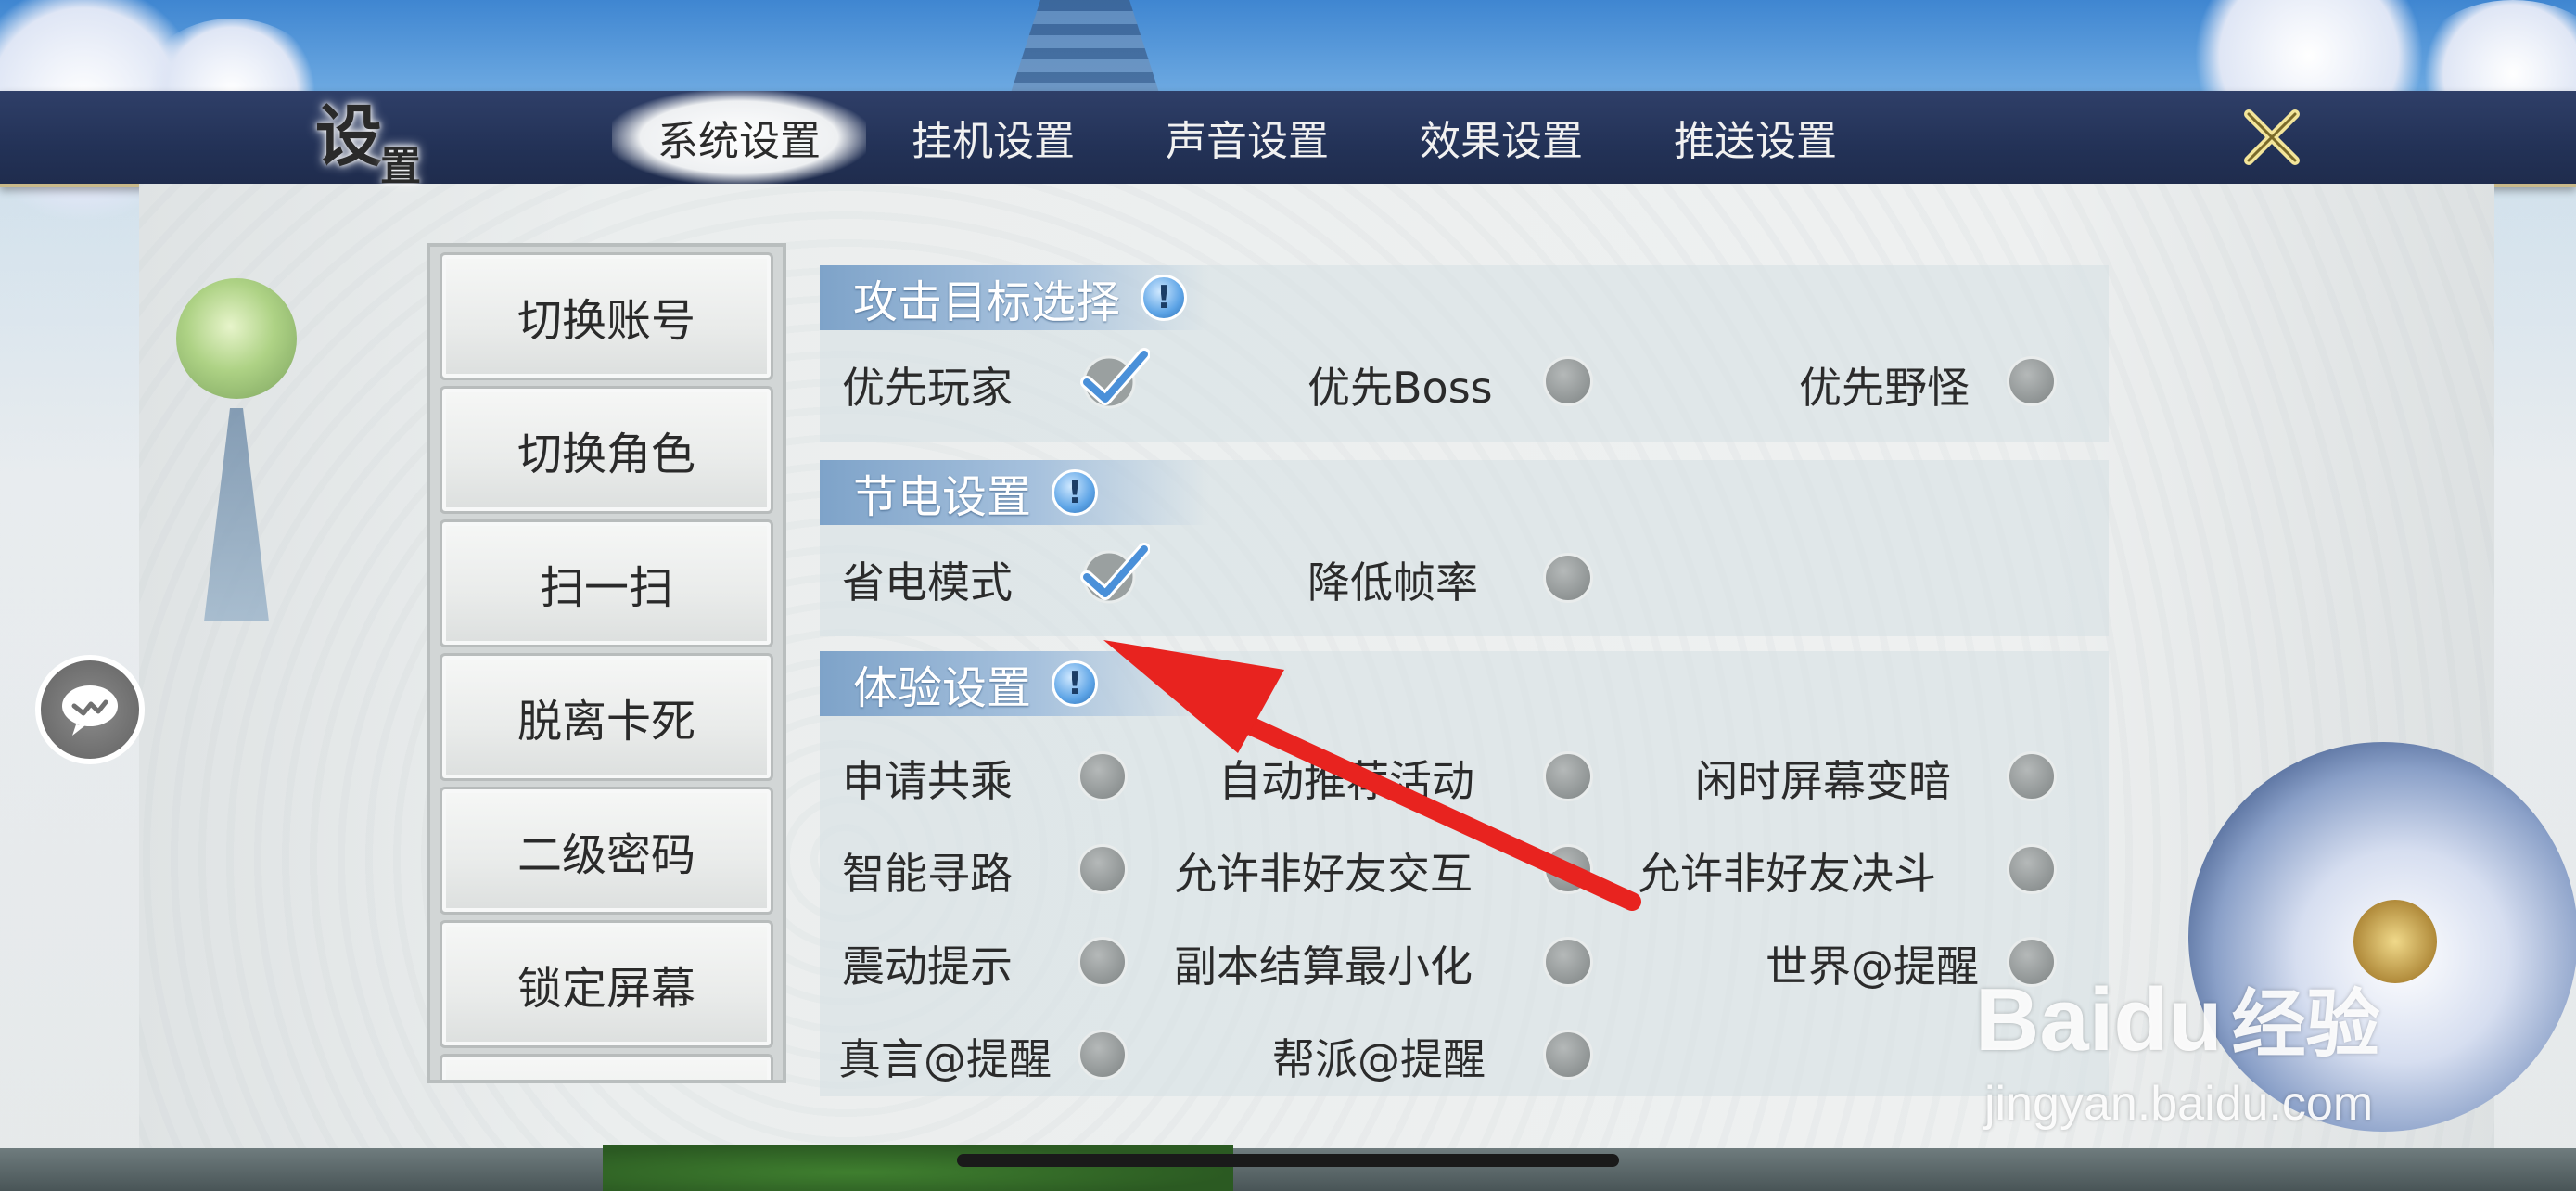 Image resolution: width=2576 pixels, height=1191 pixels. What do you see at coordinates (927, 781) in the screenshot?
I see `option-label: 申请共乘` at bounding box center [927, 781].